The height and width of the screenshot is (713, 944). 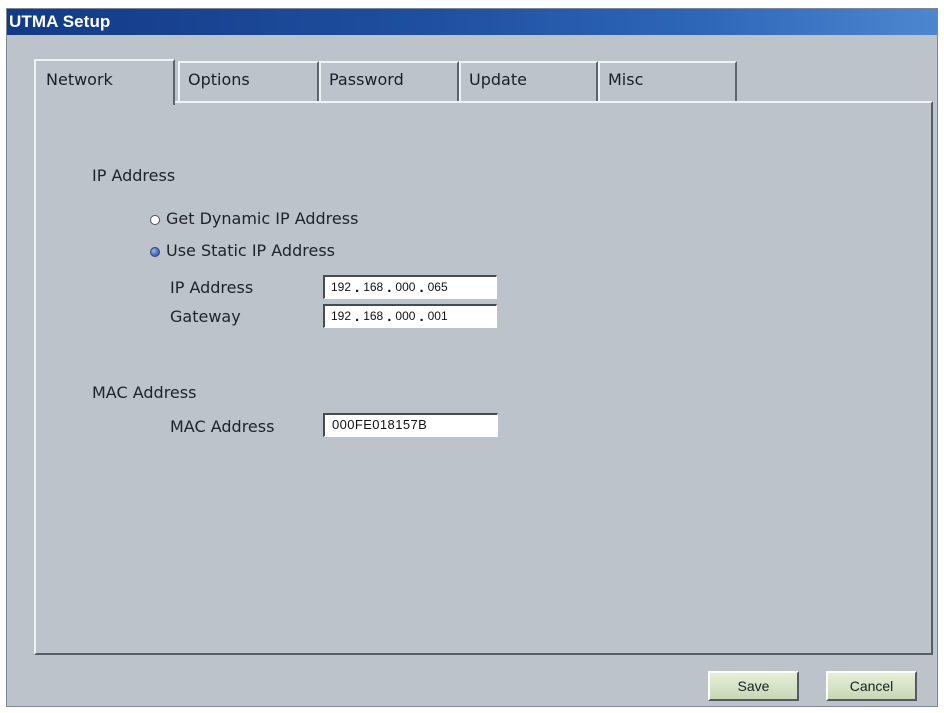 I want to click on static-ip-label: Use Static IP Address, so click(x=250, y=250).